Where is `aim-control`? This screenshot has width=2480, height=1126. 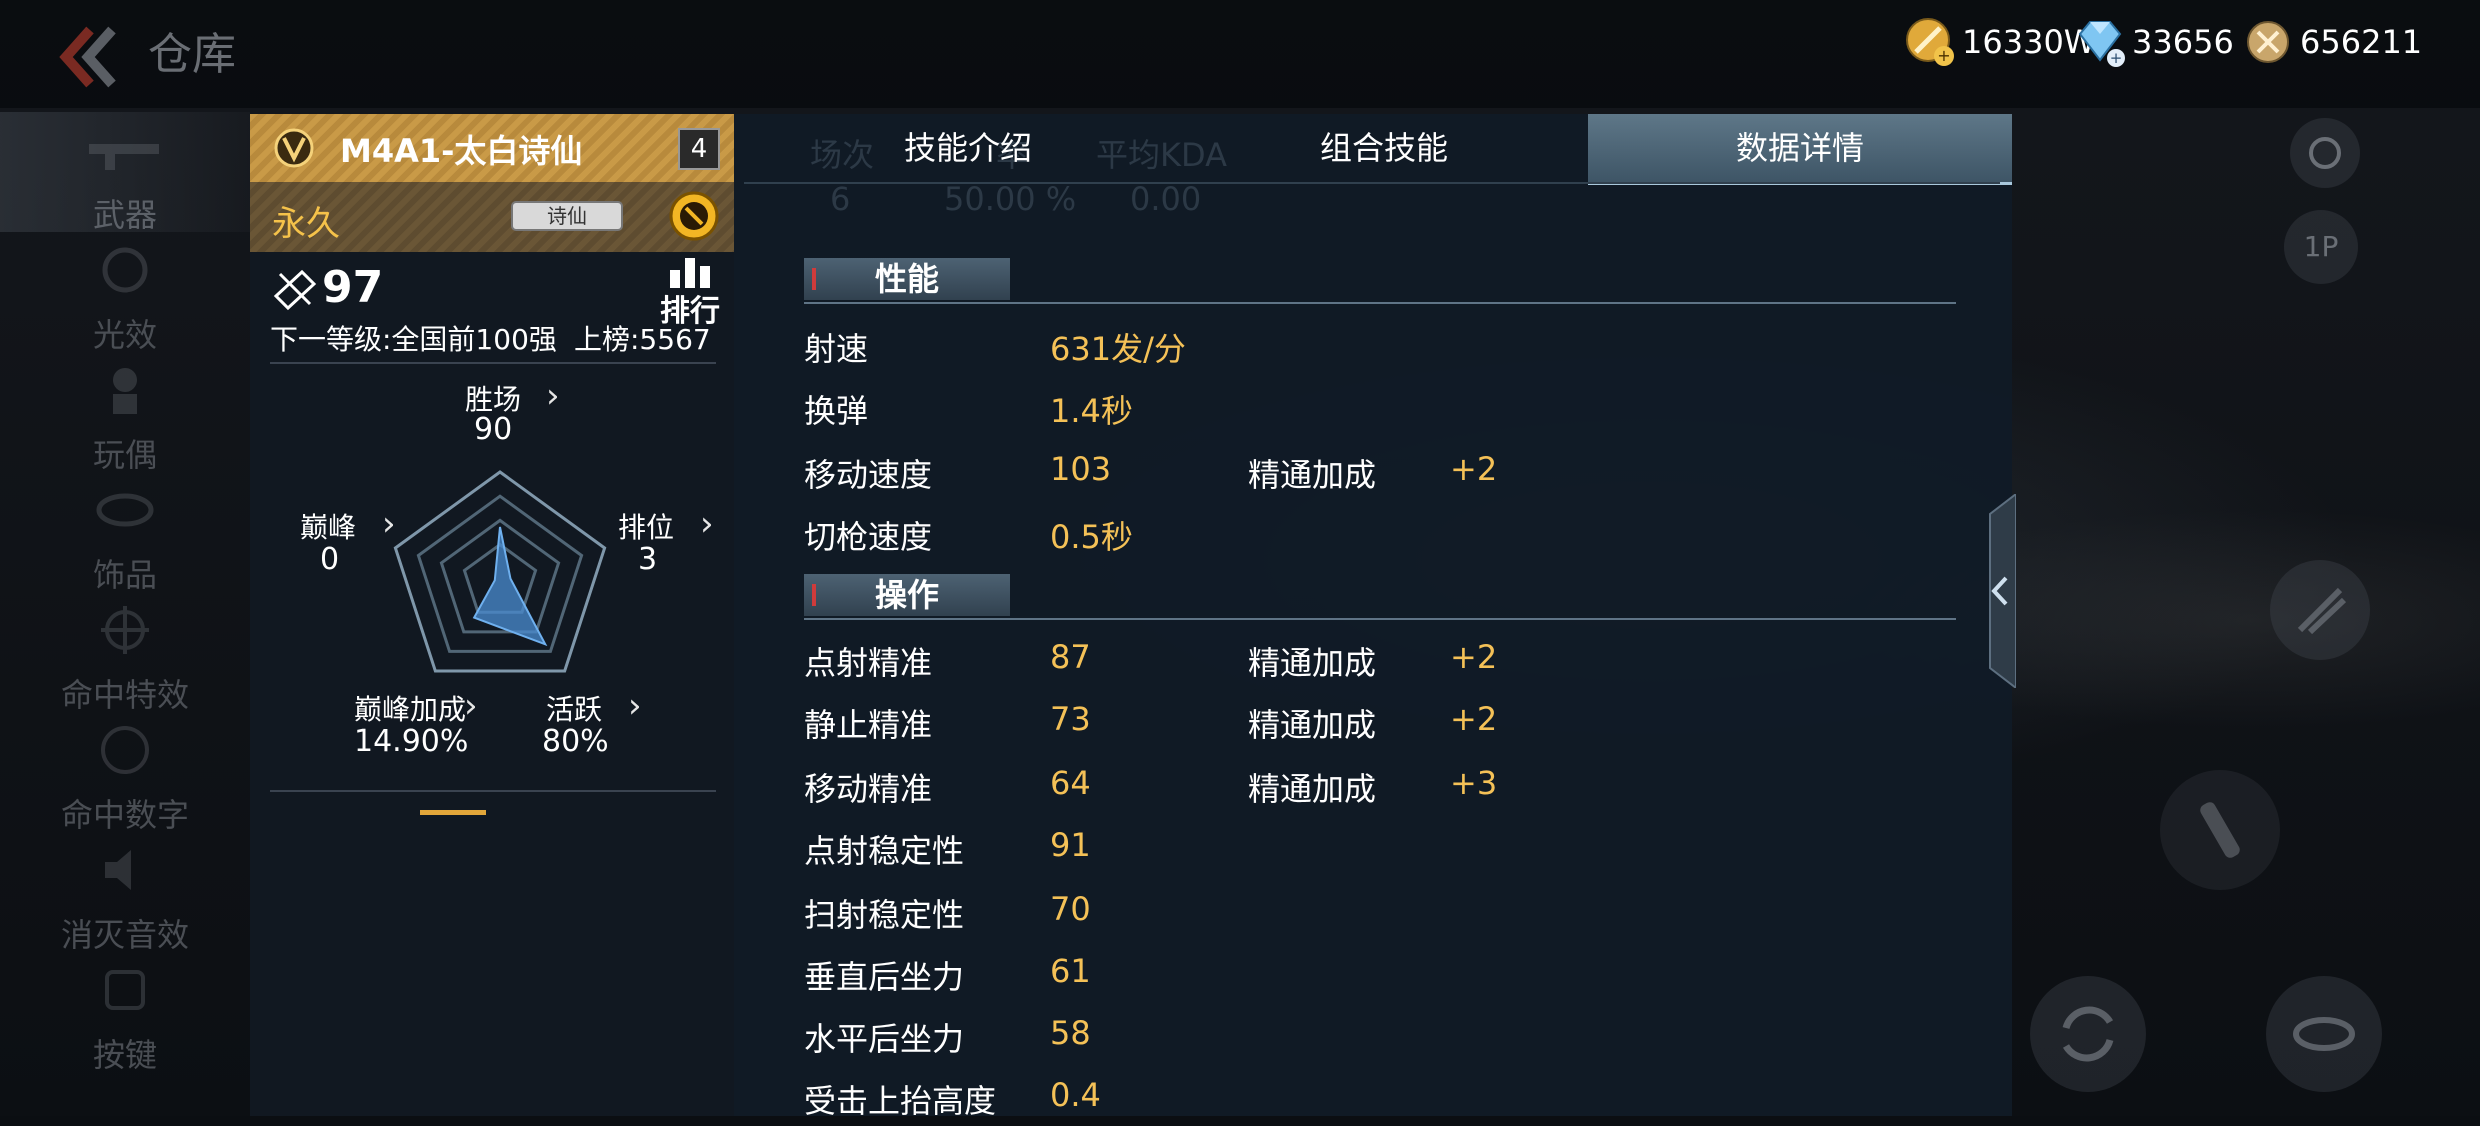 aim-control is located at coordinates (2324, 1034).